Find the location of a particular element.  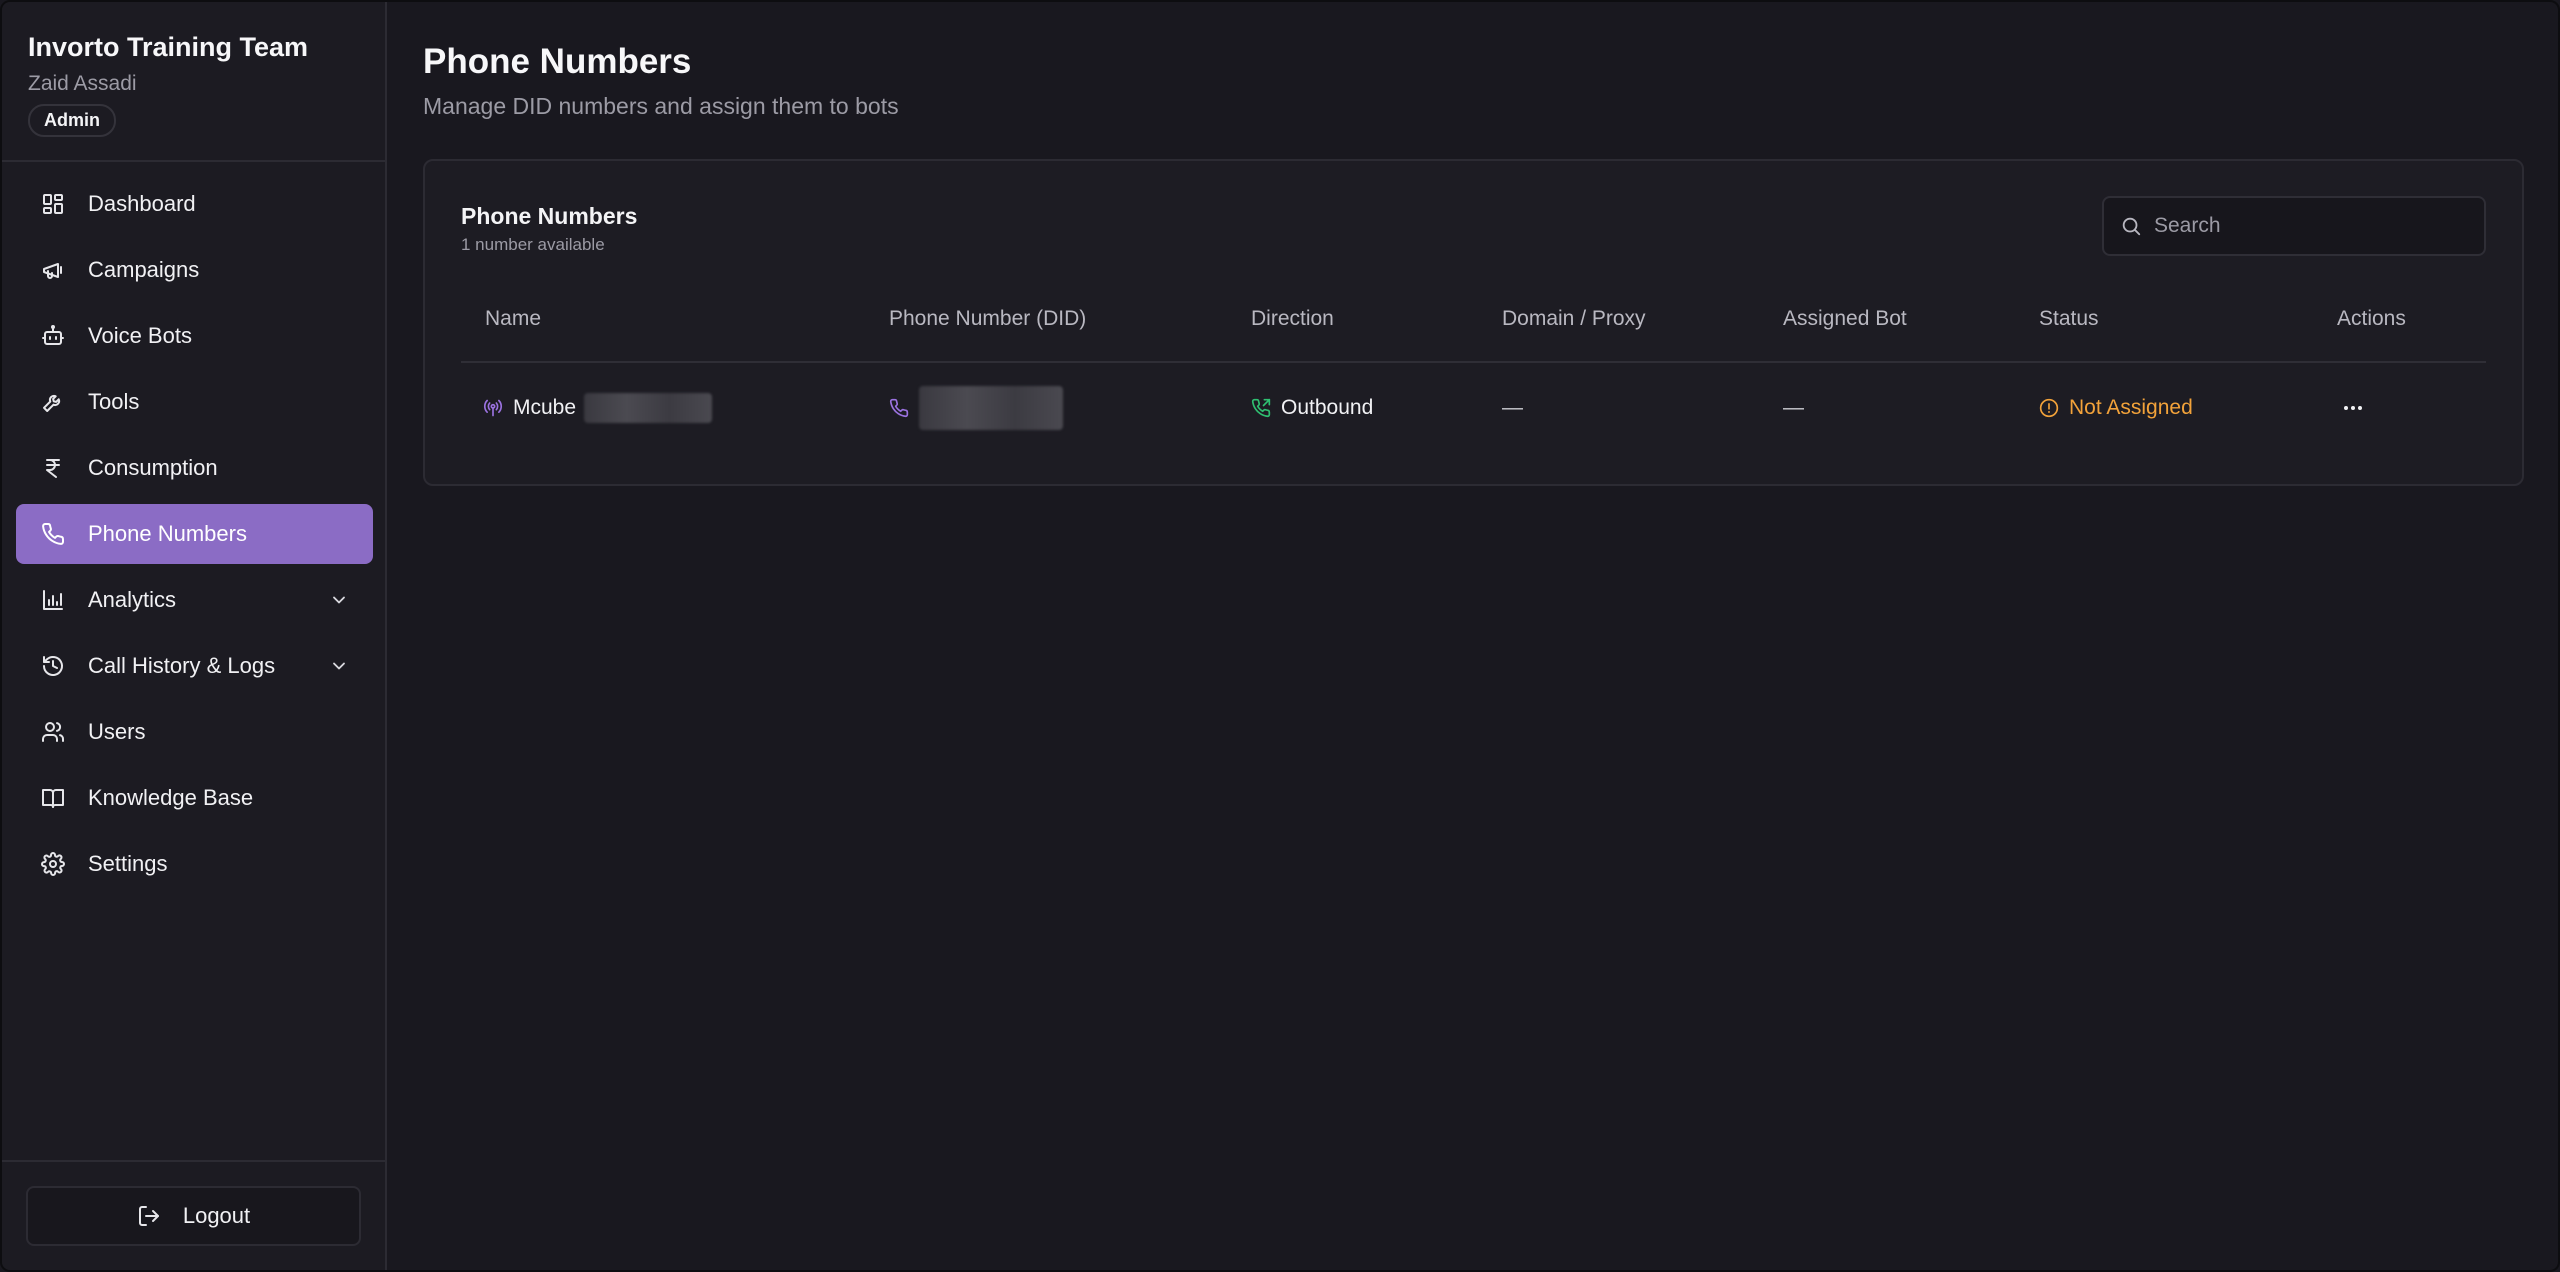

sidebar-item-label: Analytics is located at coordinates (132, 599).